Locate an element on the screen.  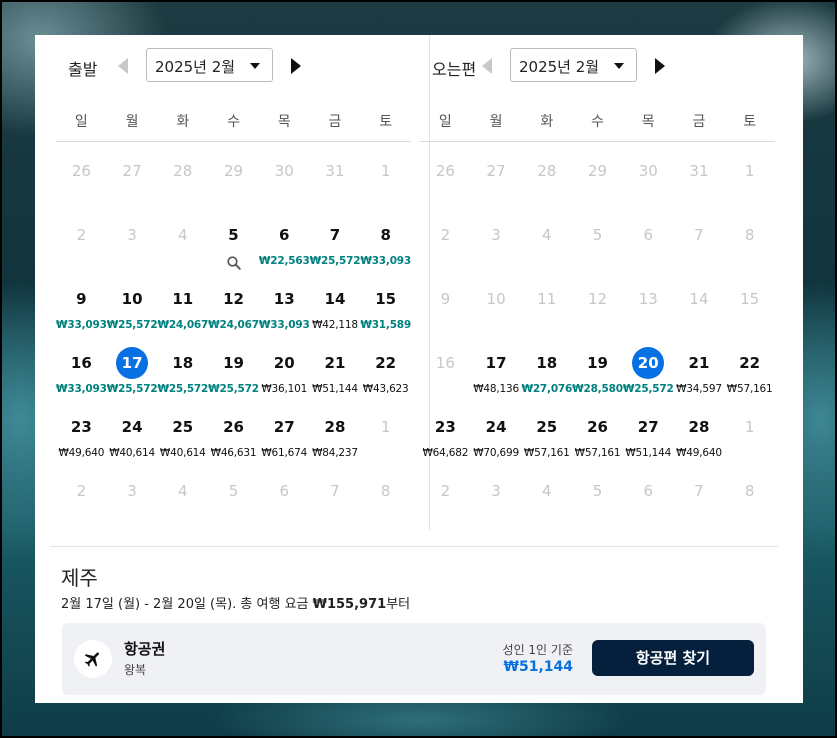
day-number: 22 is located at coordinates (386, 363).